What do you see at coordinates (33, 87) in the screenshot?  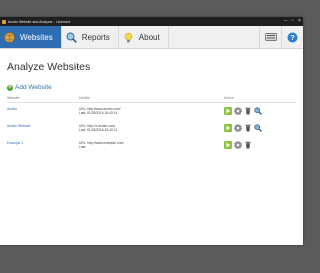 I see `add-website-label: Add Website` at bounding box center [33, 87].